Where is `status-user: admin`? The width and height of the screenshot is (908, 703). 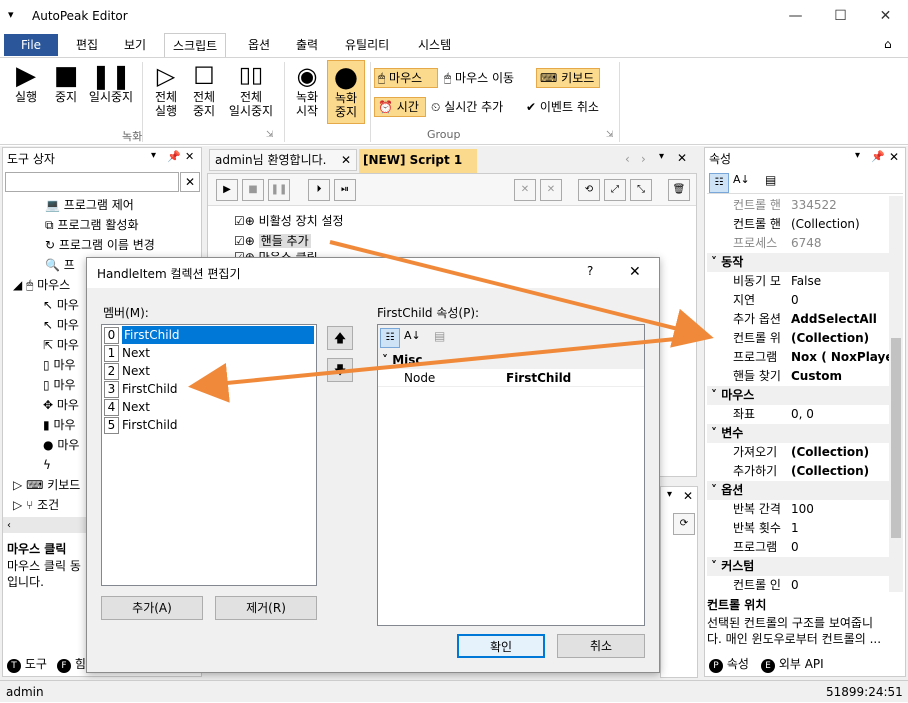 status-user: admin is located at coordinates (25, 692).